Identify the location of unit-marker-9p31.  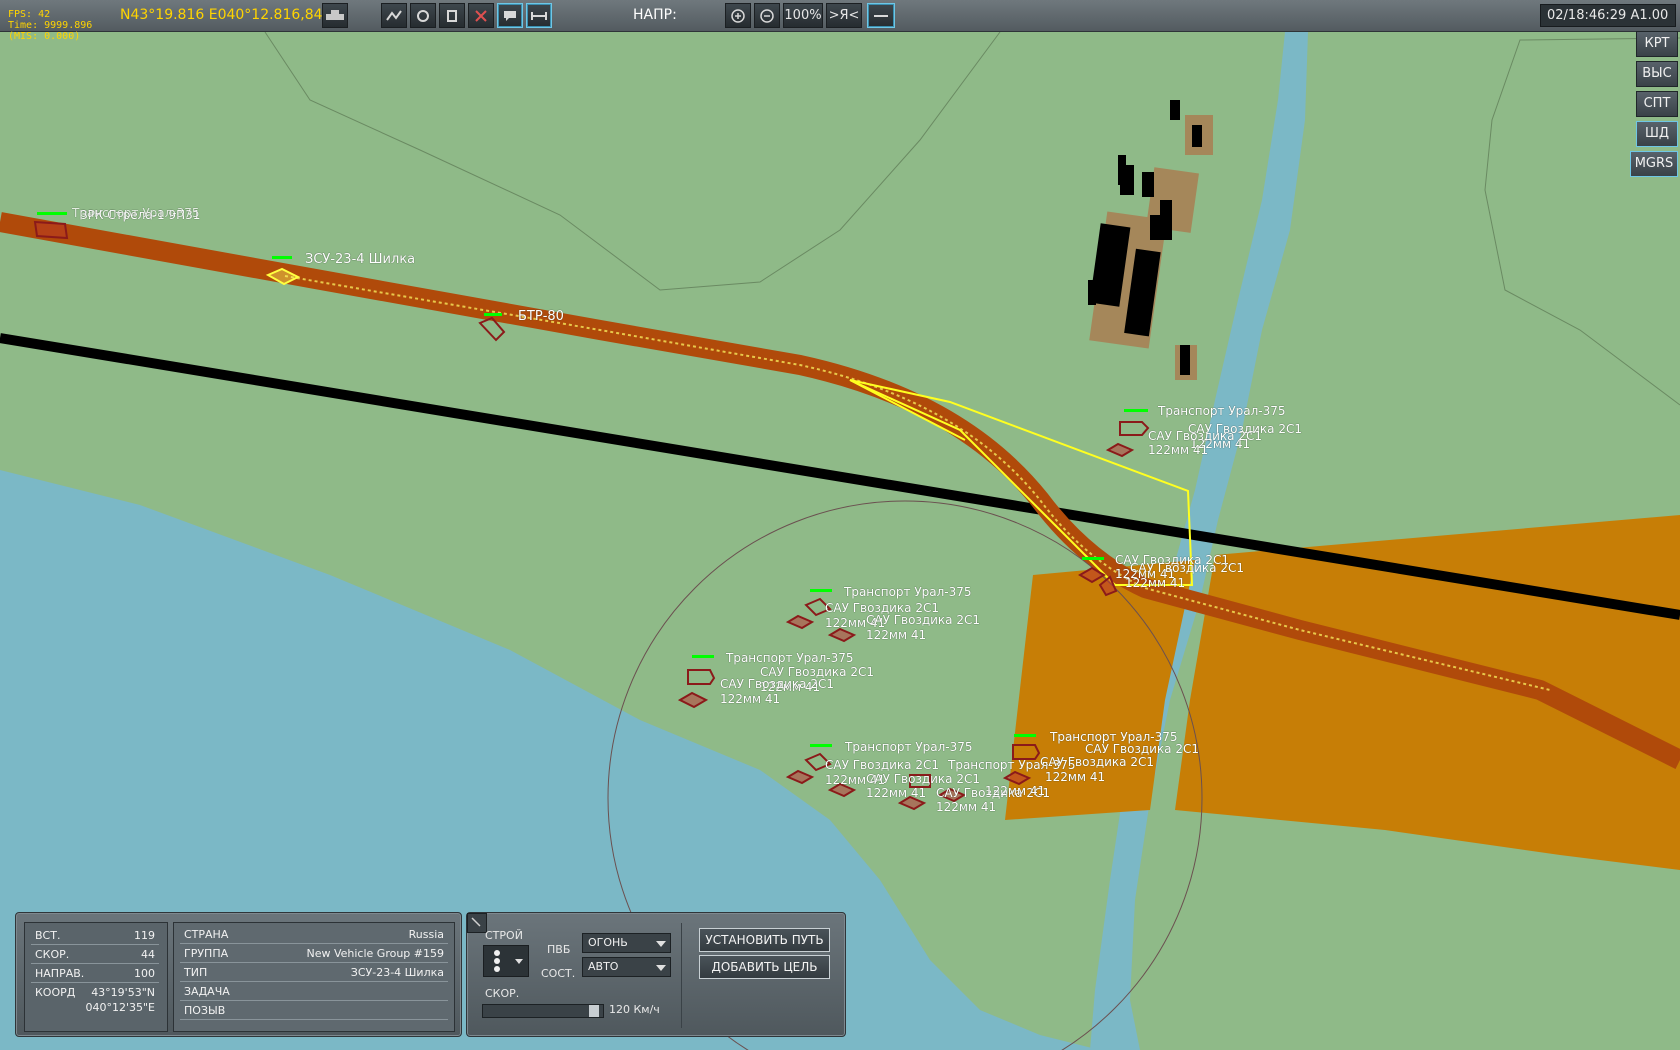
(51, 230).